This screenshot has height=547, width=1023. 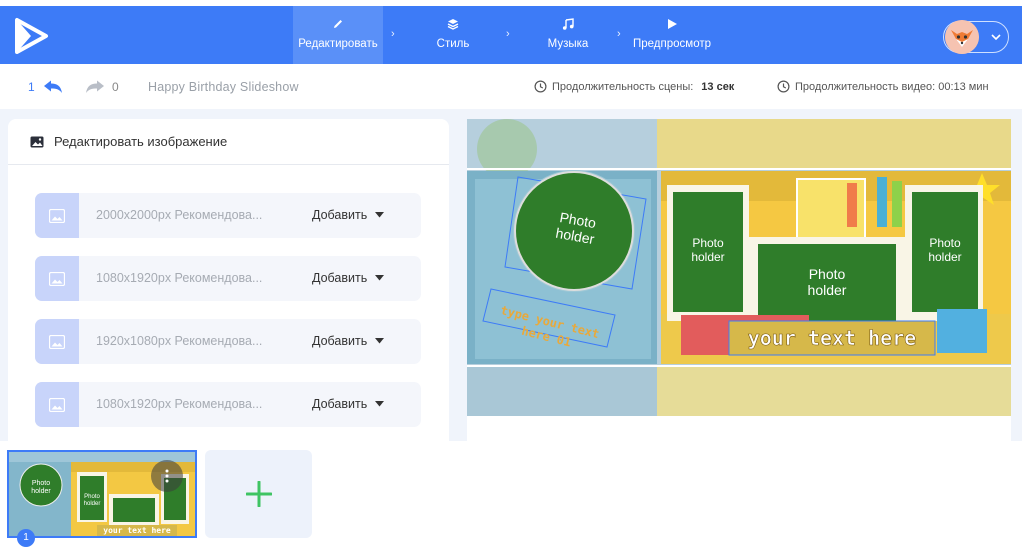 What do you see at coordinates (568, 35) in the screenshot?
I see `step-music: Музыка` at bounding box center [568, 35].